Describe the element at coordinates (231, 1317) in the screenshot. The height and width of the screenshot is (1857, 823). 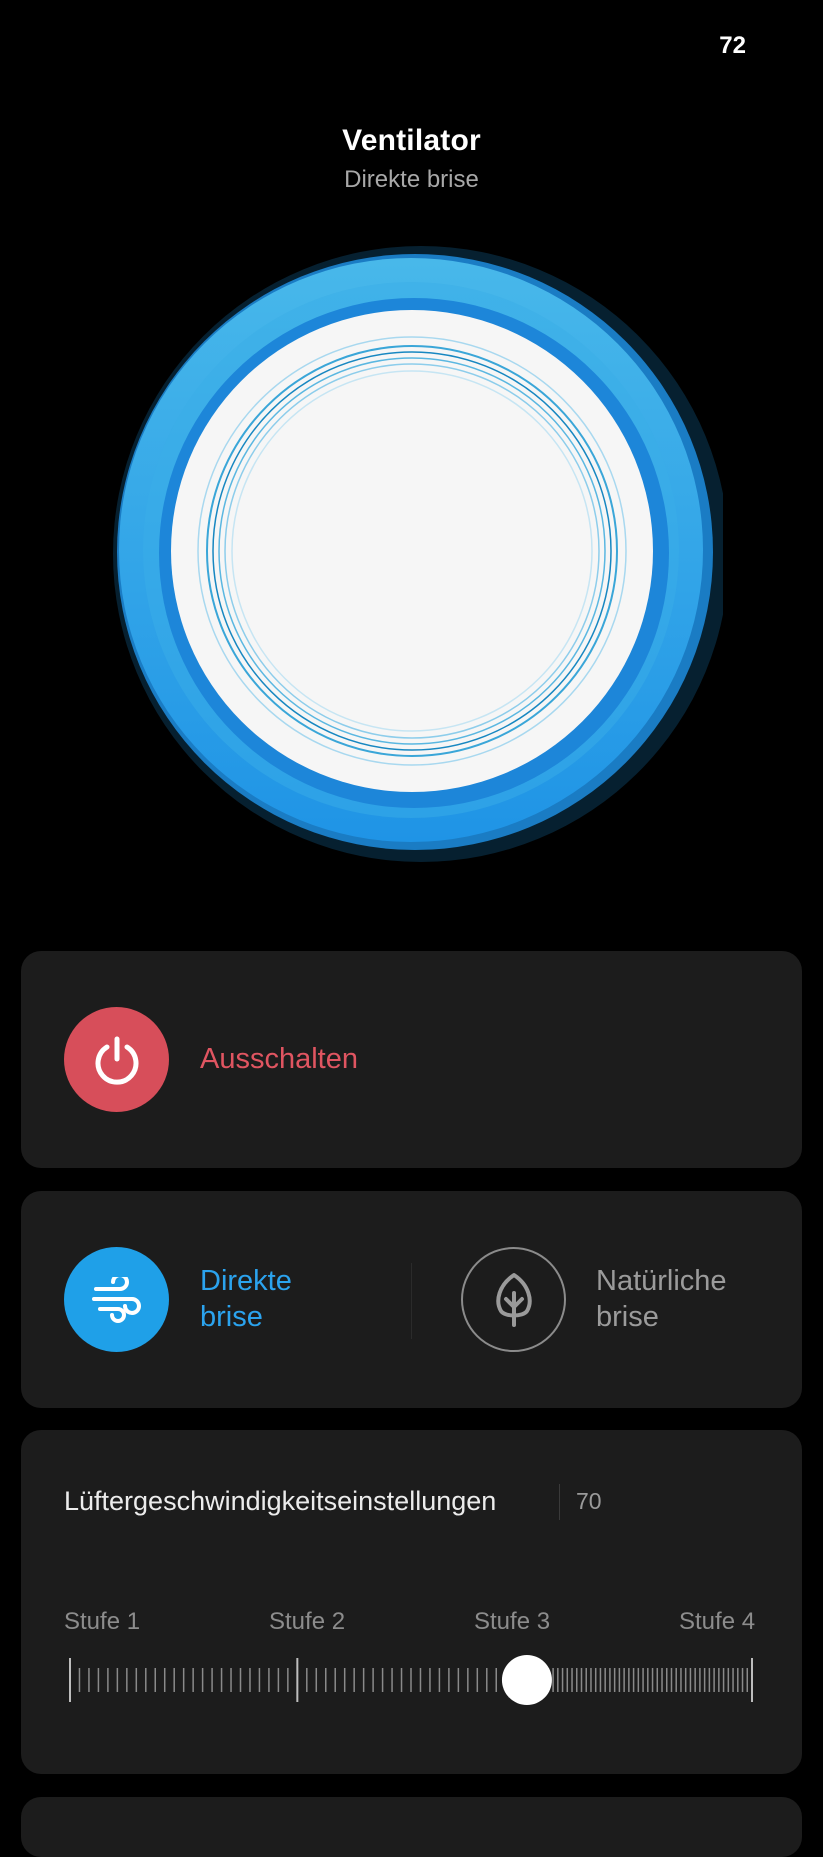
I see `direct-breeze-label-line2: brise` at that location.